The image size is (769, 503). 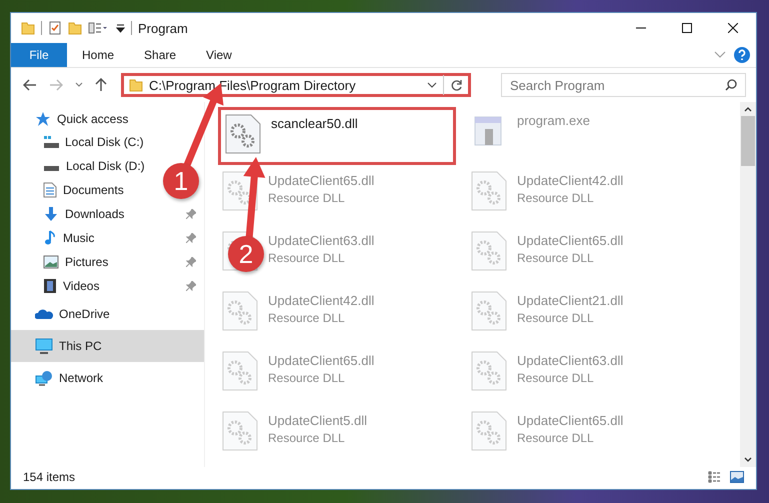 I want to click on file-menu-tab: File, so click(x=39, y=55).